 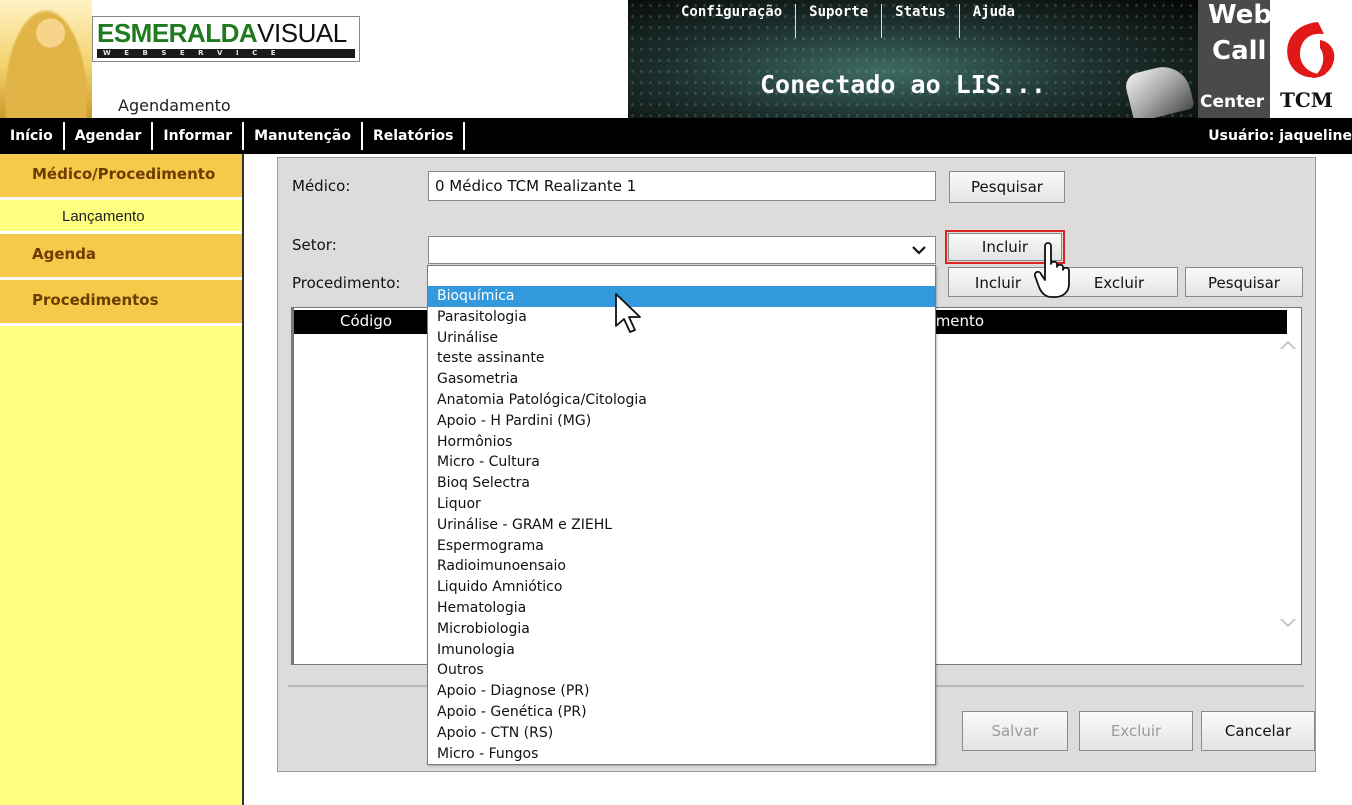 I want to click on setor-option: Urinálise - GRAM e ZIEHL, so click(x=681, y=525).